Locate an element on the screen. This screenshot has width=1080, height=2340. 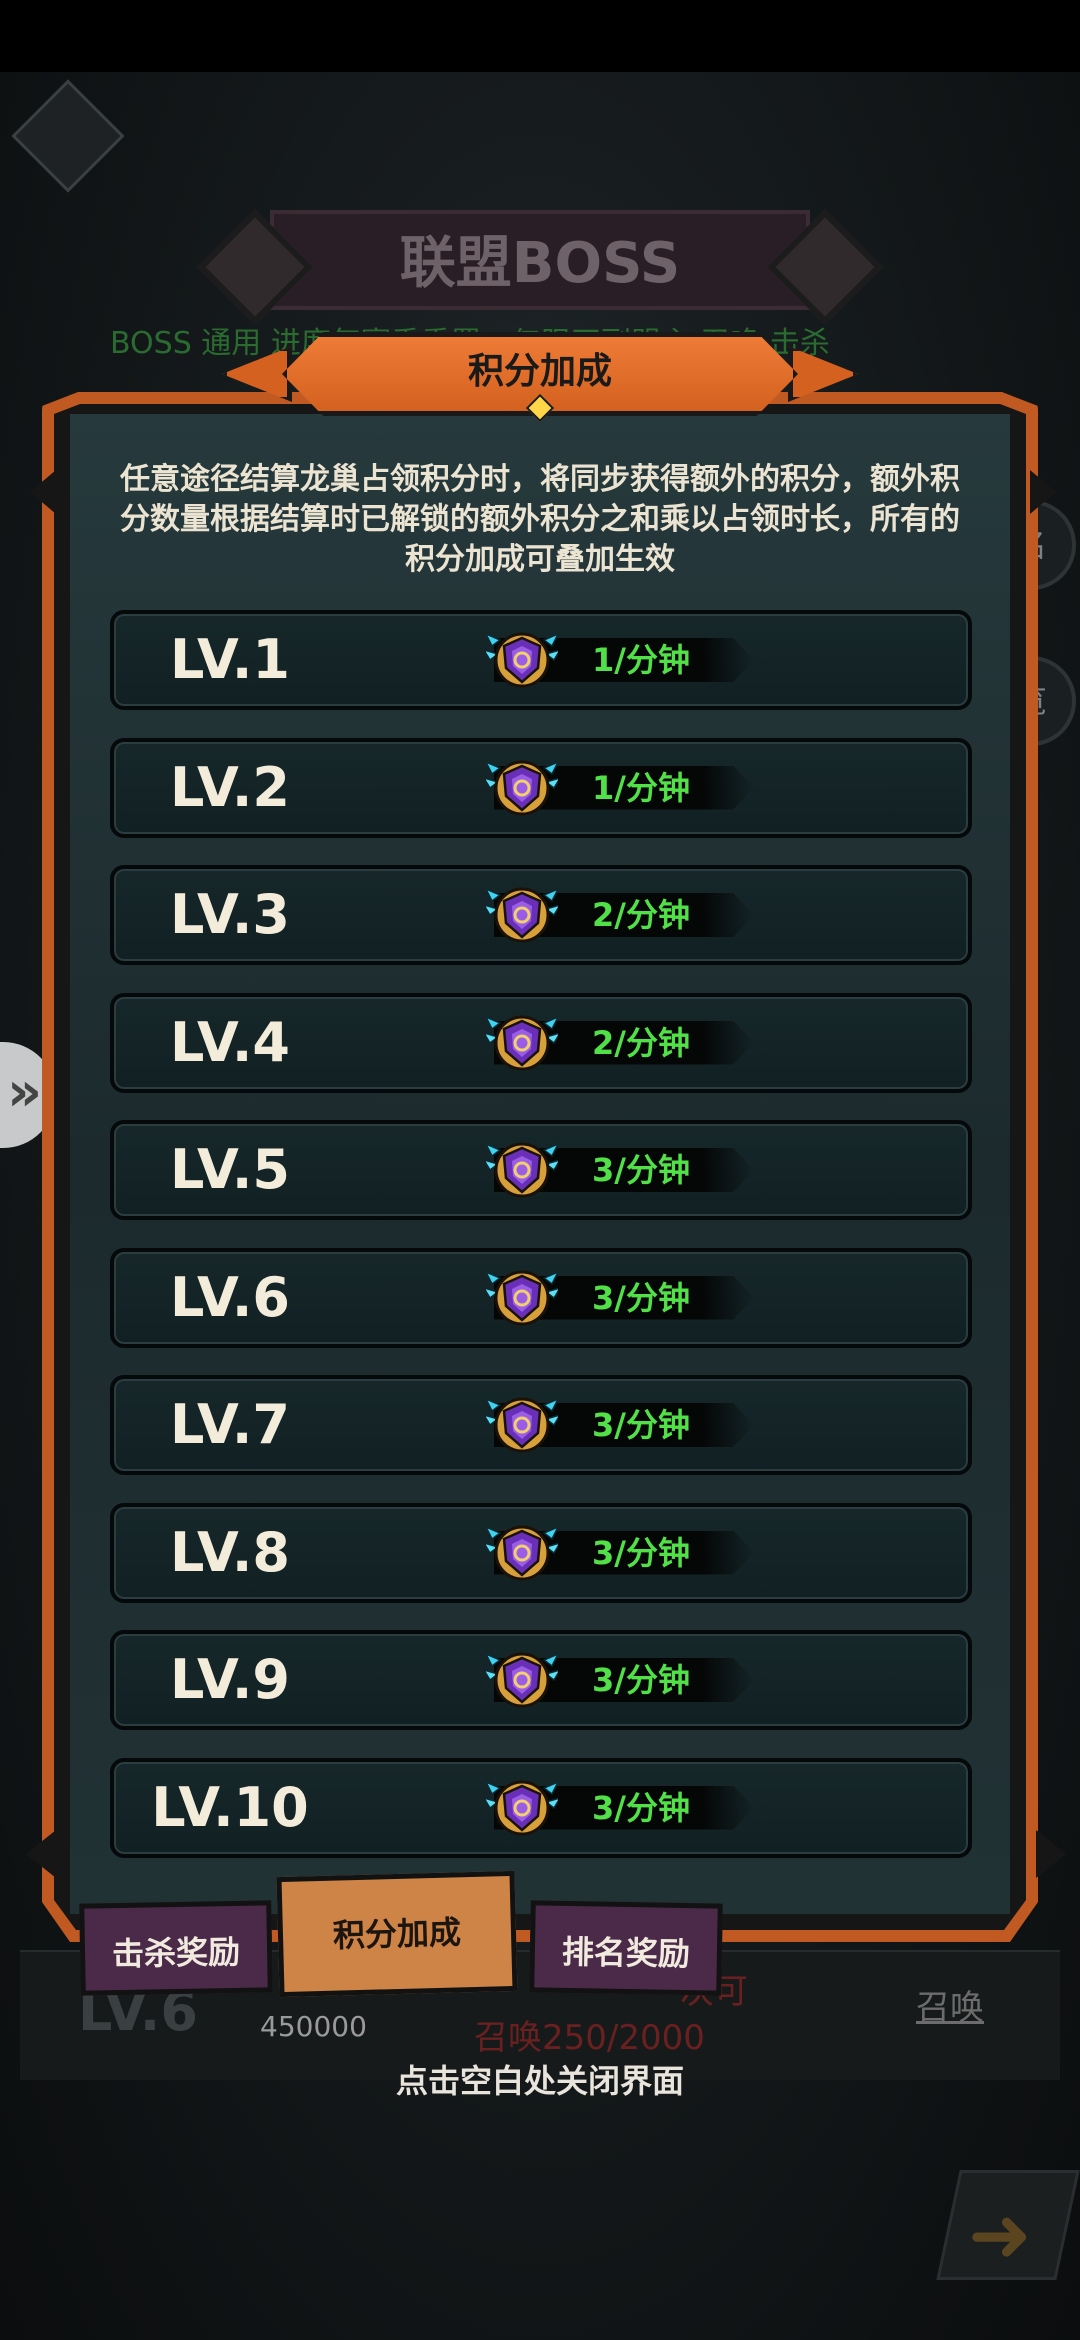
level-label: LV.9 is located at coordinates (230, 1679).